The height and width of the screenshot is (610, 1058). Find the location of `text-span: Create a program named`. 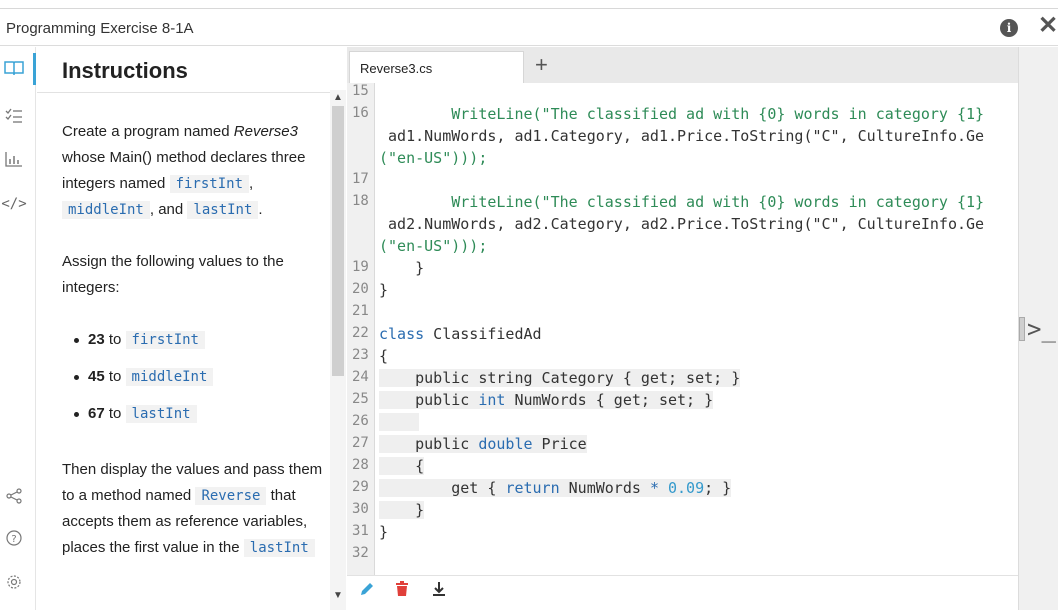

text-span: Create a program named is located at coordinates (146, 131).